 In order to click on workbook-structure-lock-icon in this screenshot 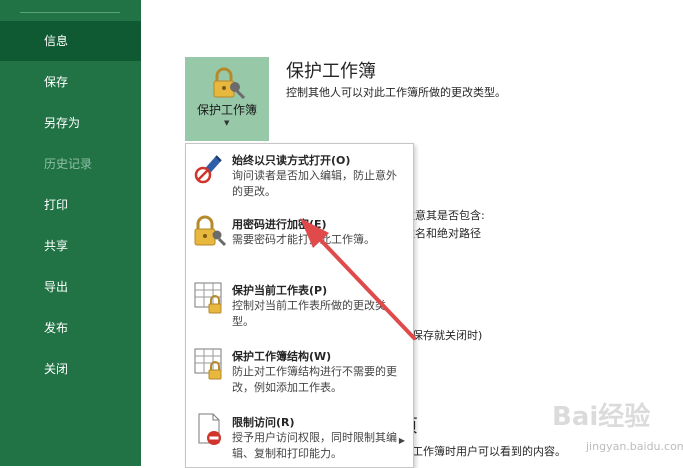, I will do `click(208, 364)`.